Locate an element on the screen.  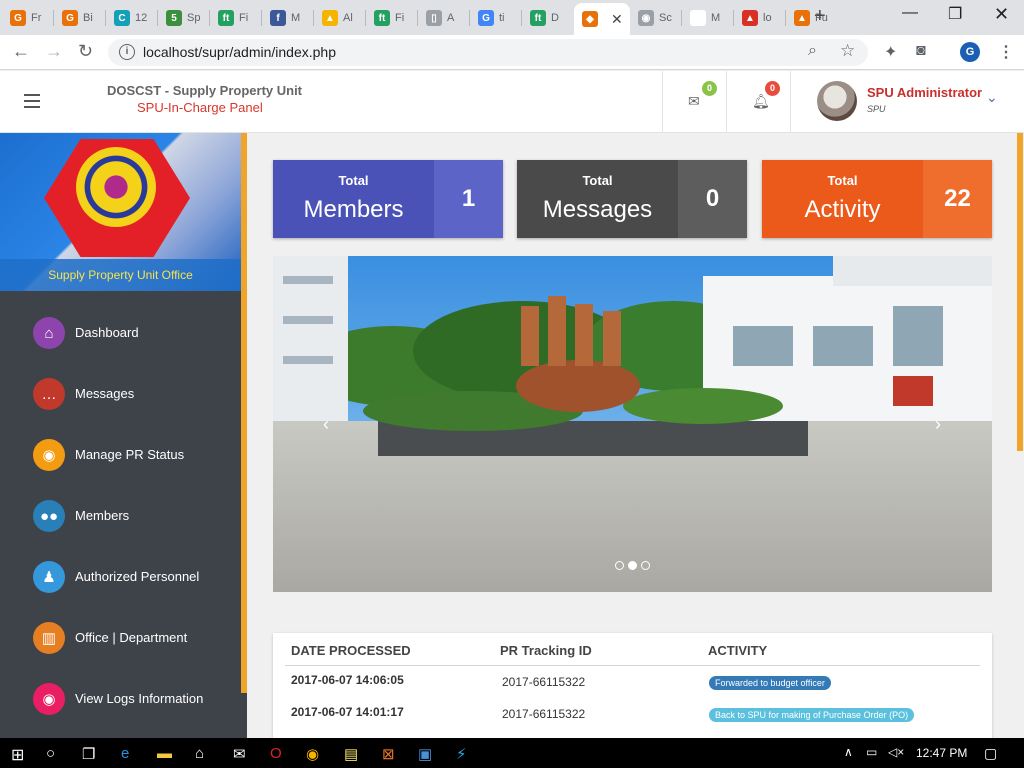
stat-label-panel: Total Messages is located at coordinates (597, 199).